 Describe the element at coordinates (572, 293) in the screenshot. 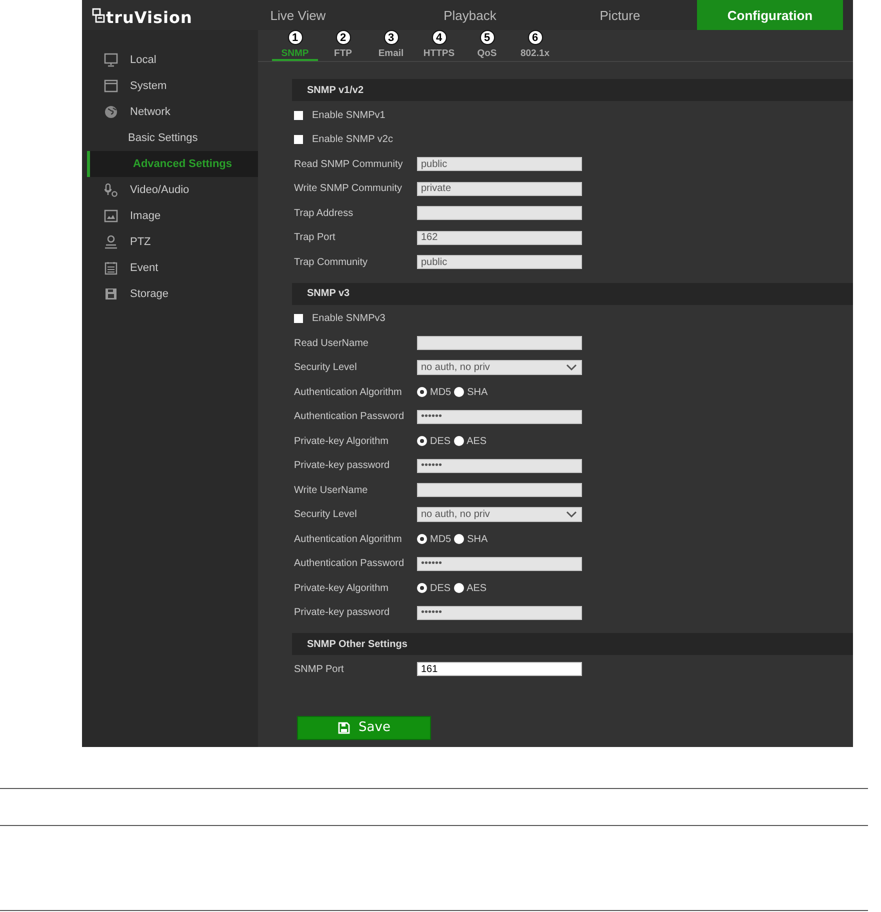

I see `section-header: SNMP v3` at that location.